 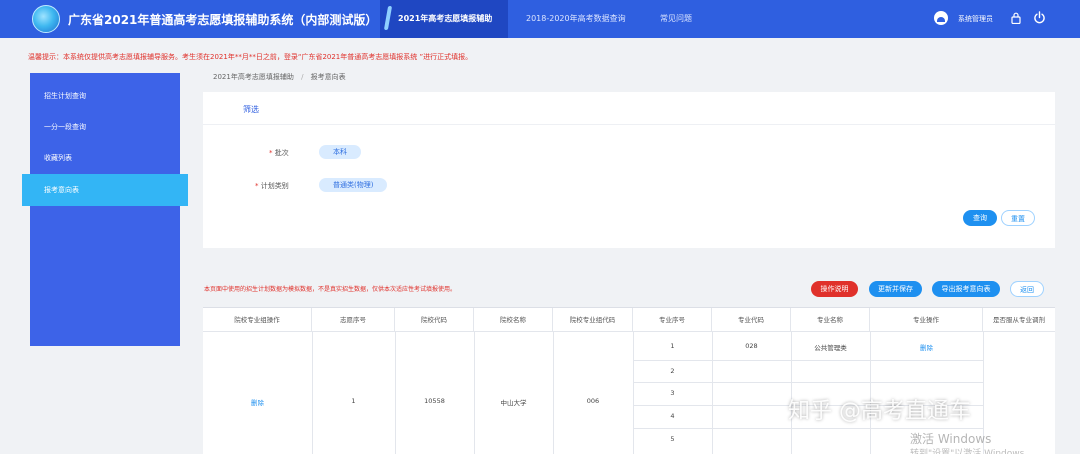 What do you see at coordinates (672, 393) in the screenshot?
I see `major-seq: 3` at bounding box center [672, 393].